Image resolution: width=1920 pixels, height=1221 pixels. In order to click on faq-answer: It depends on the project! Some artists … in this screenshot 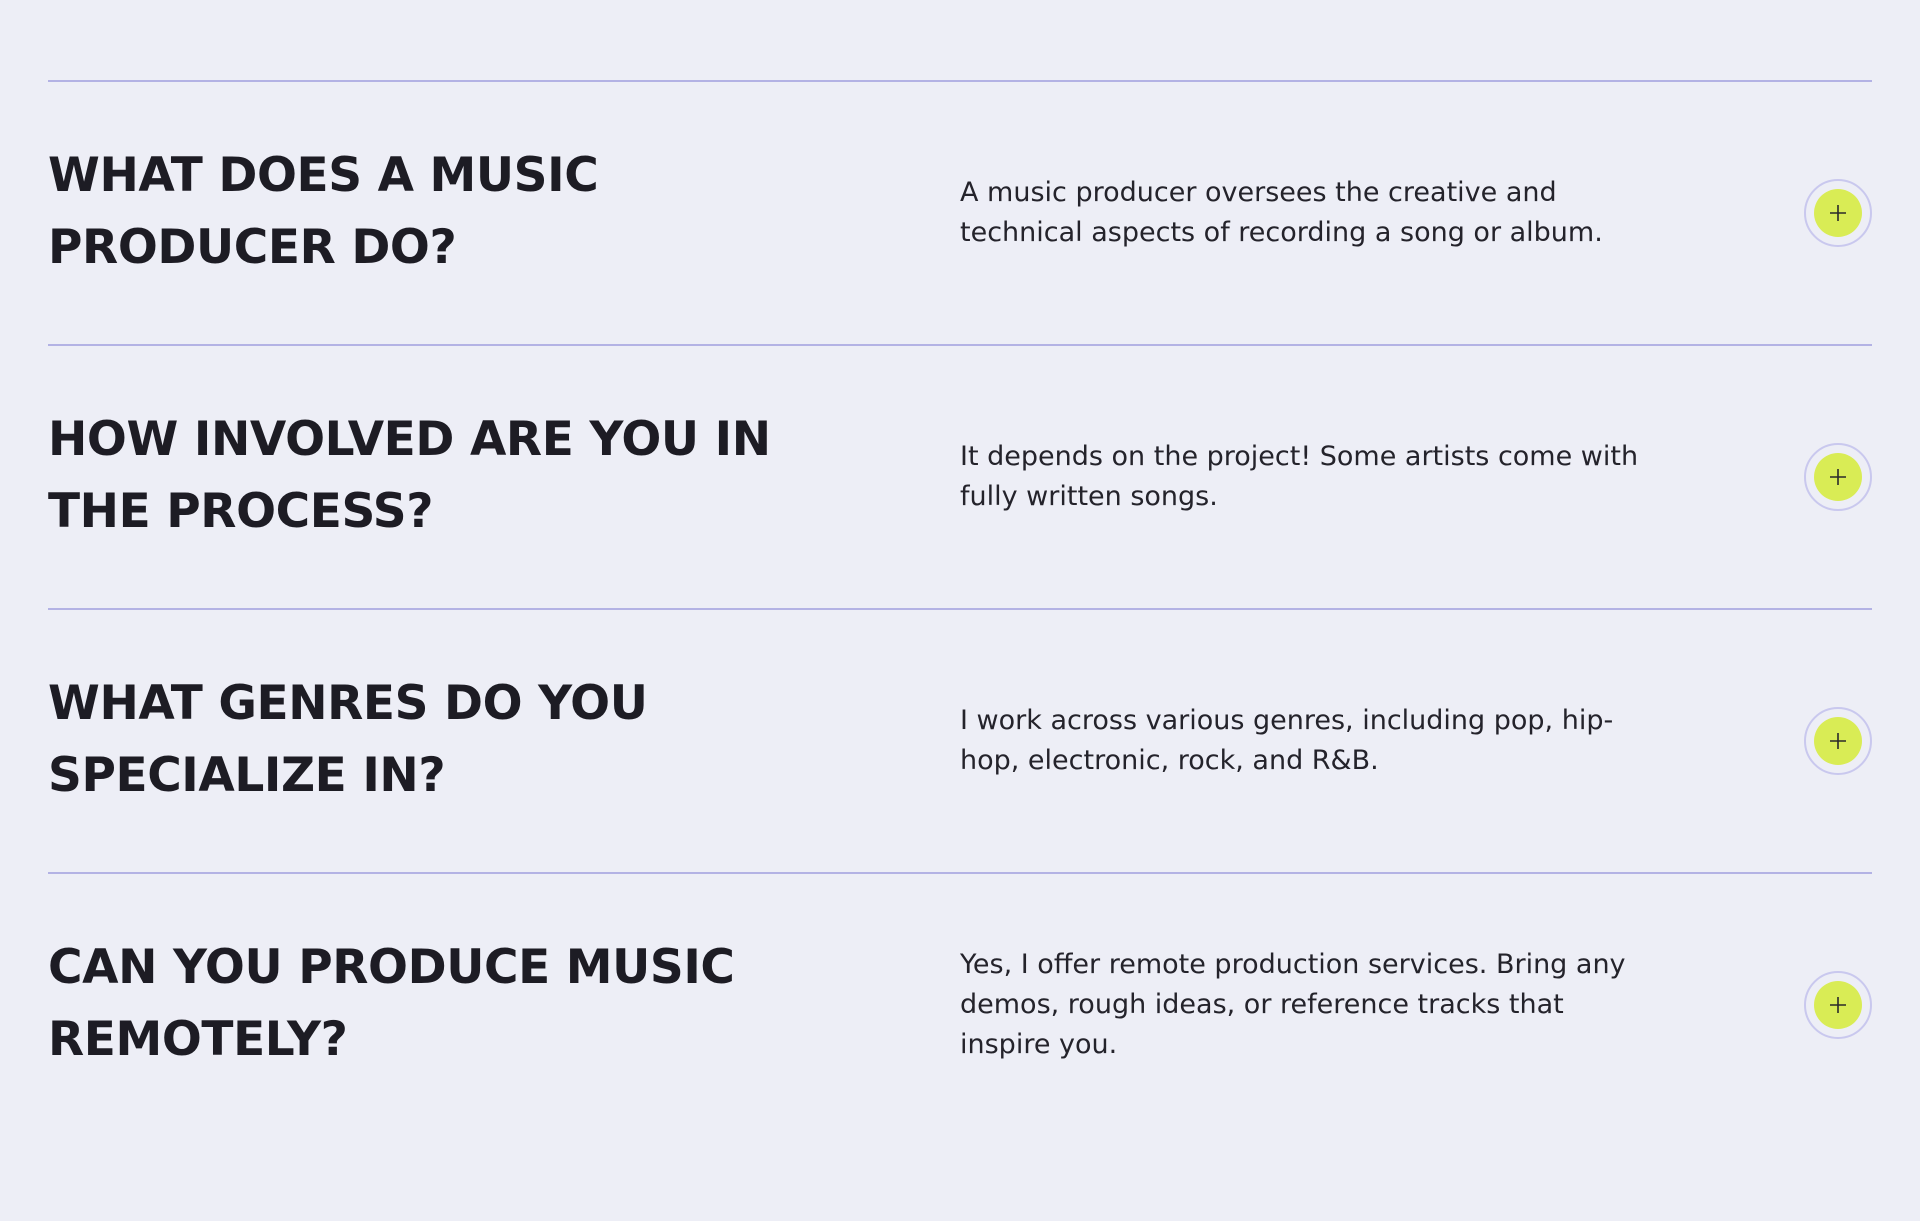, I will do `click(1299, 476)`.